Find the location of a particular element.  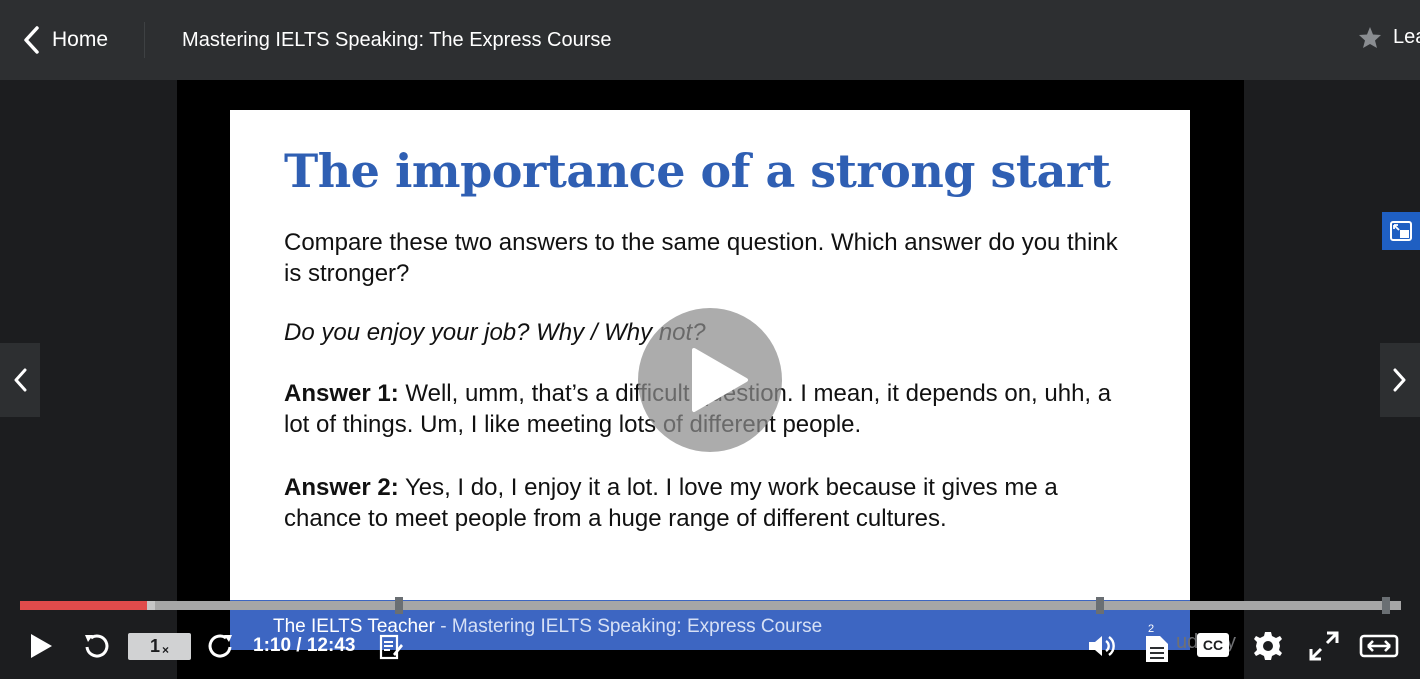

home-label: Home is located at coordinates (80, 39).